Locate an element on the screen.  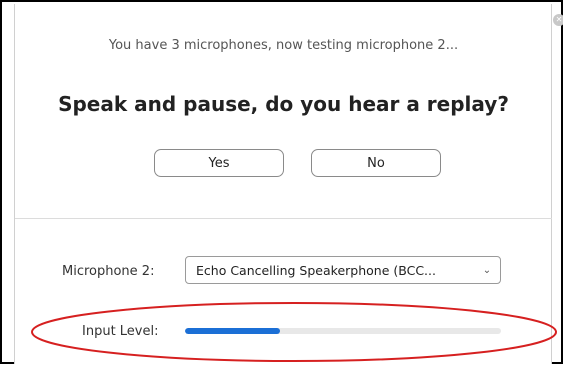
chevron-down-icon: ⌄ is located at coordinates (487, 270).